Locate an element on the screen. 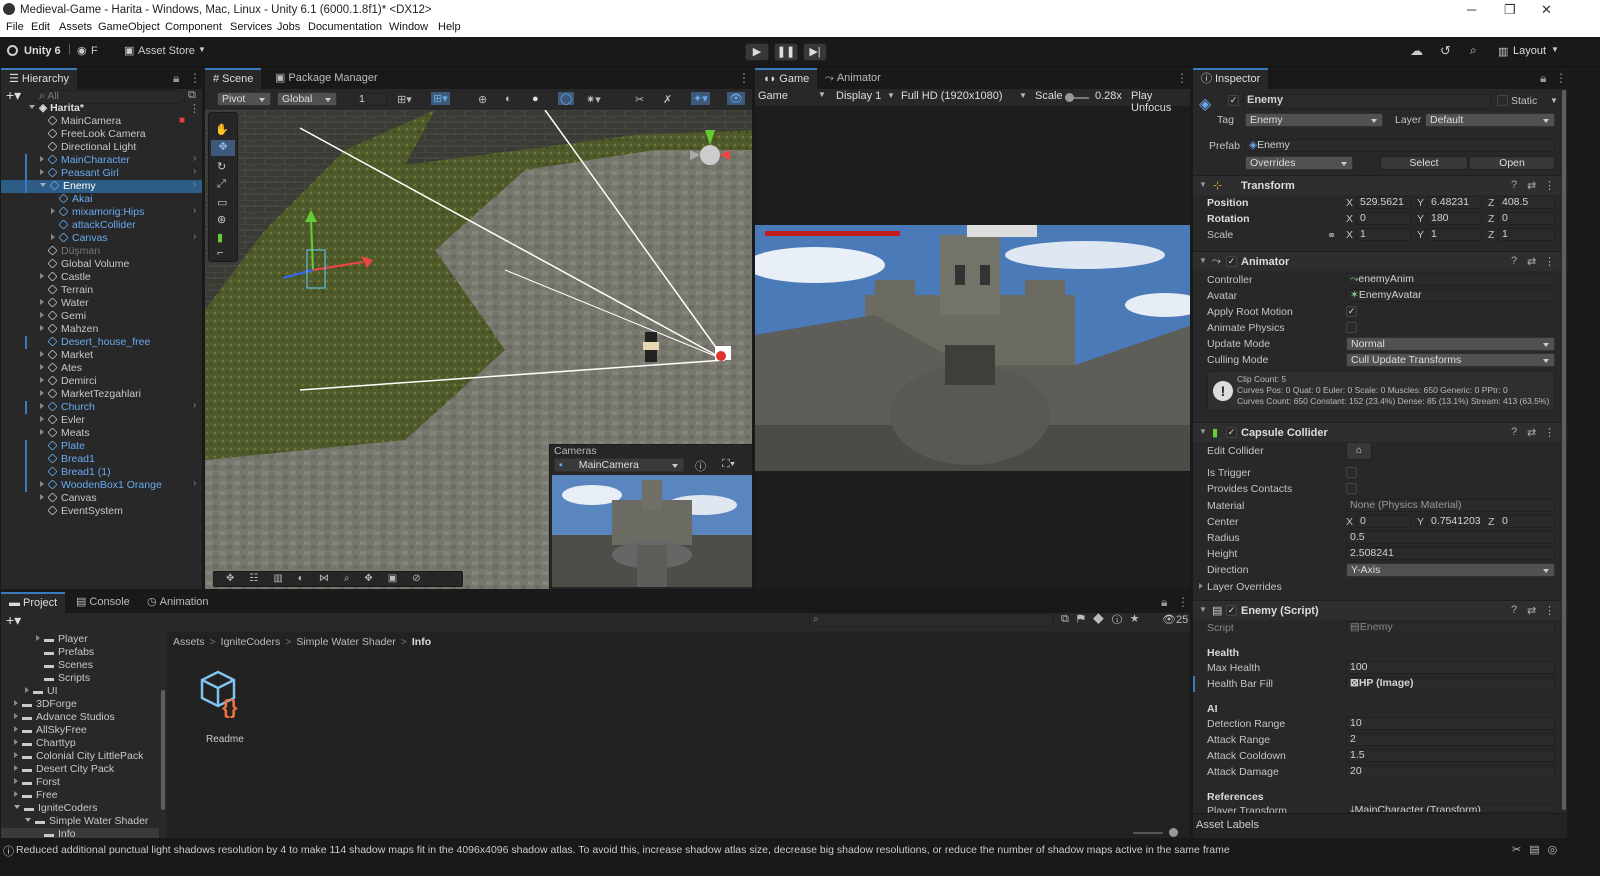 Image resolution: width=1600 pixels, height=876 pixels. close-button: ✕ is located at coordinates (1546, 10).